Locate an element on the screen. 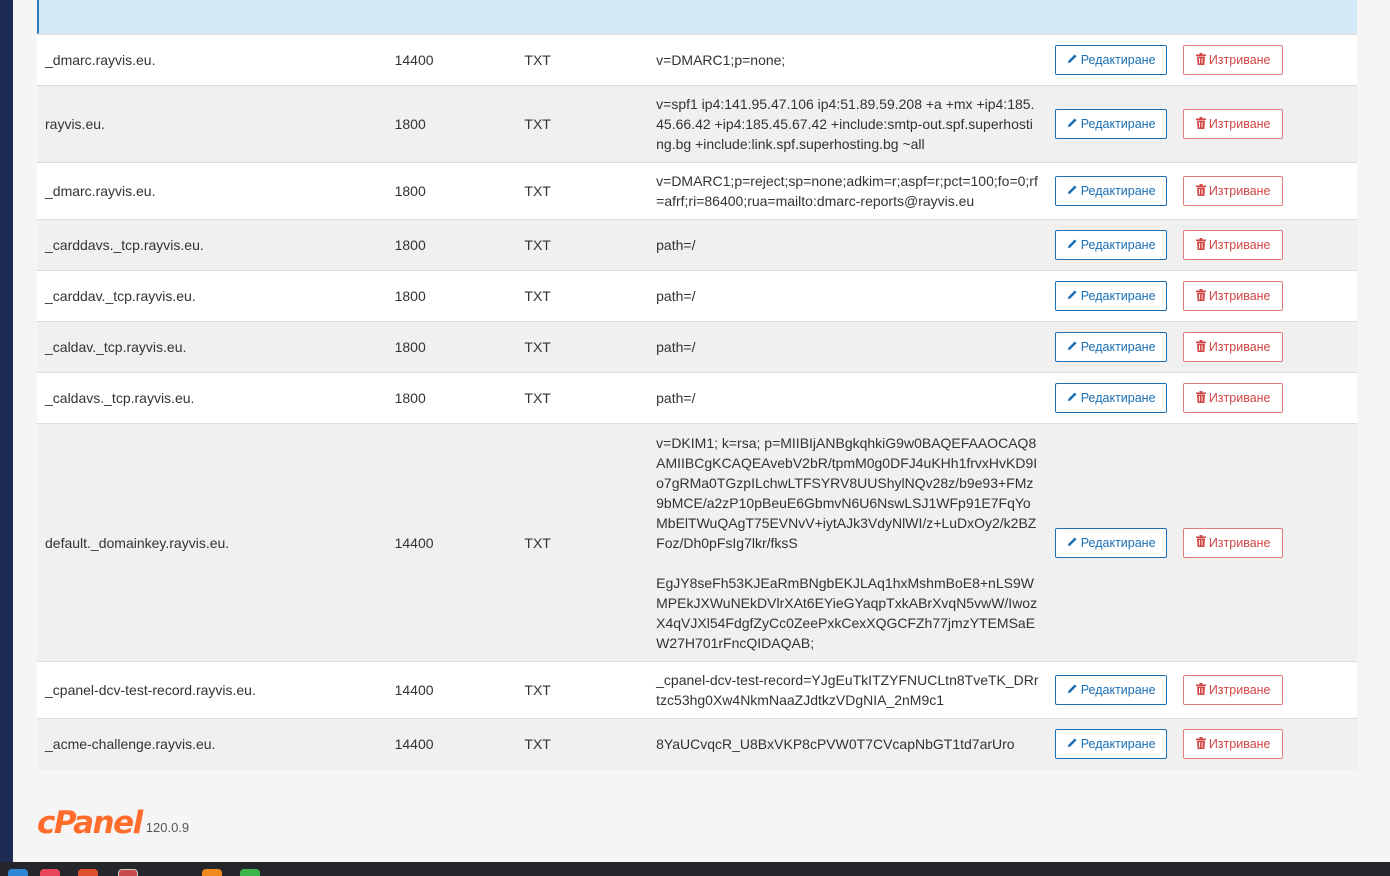 This screenshot has height=876, width=1390. record-name: rayvis.eu. is located at coordinates (75, 124).